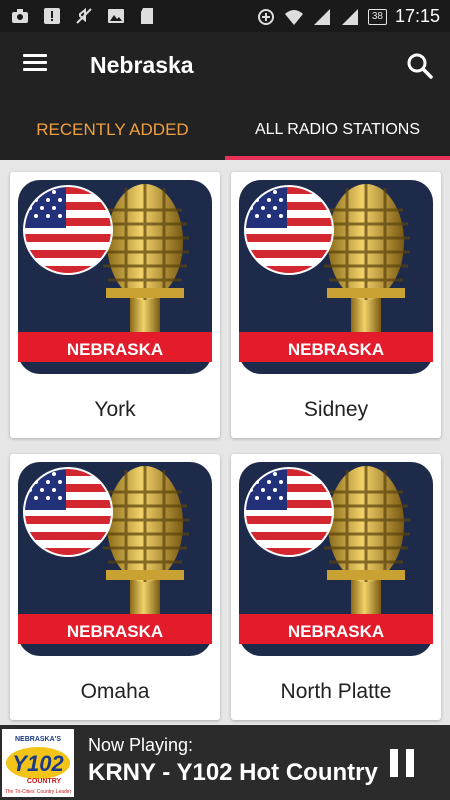  I want to click on status-bar: 38 17:15, so click(225, 16).